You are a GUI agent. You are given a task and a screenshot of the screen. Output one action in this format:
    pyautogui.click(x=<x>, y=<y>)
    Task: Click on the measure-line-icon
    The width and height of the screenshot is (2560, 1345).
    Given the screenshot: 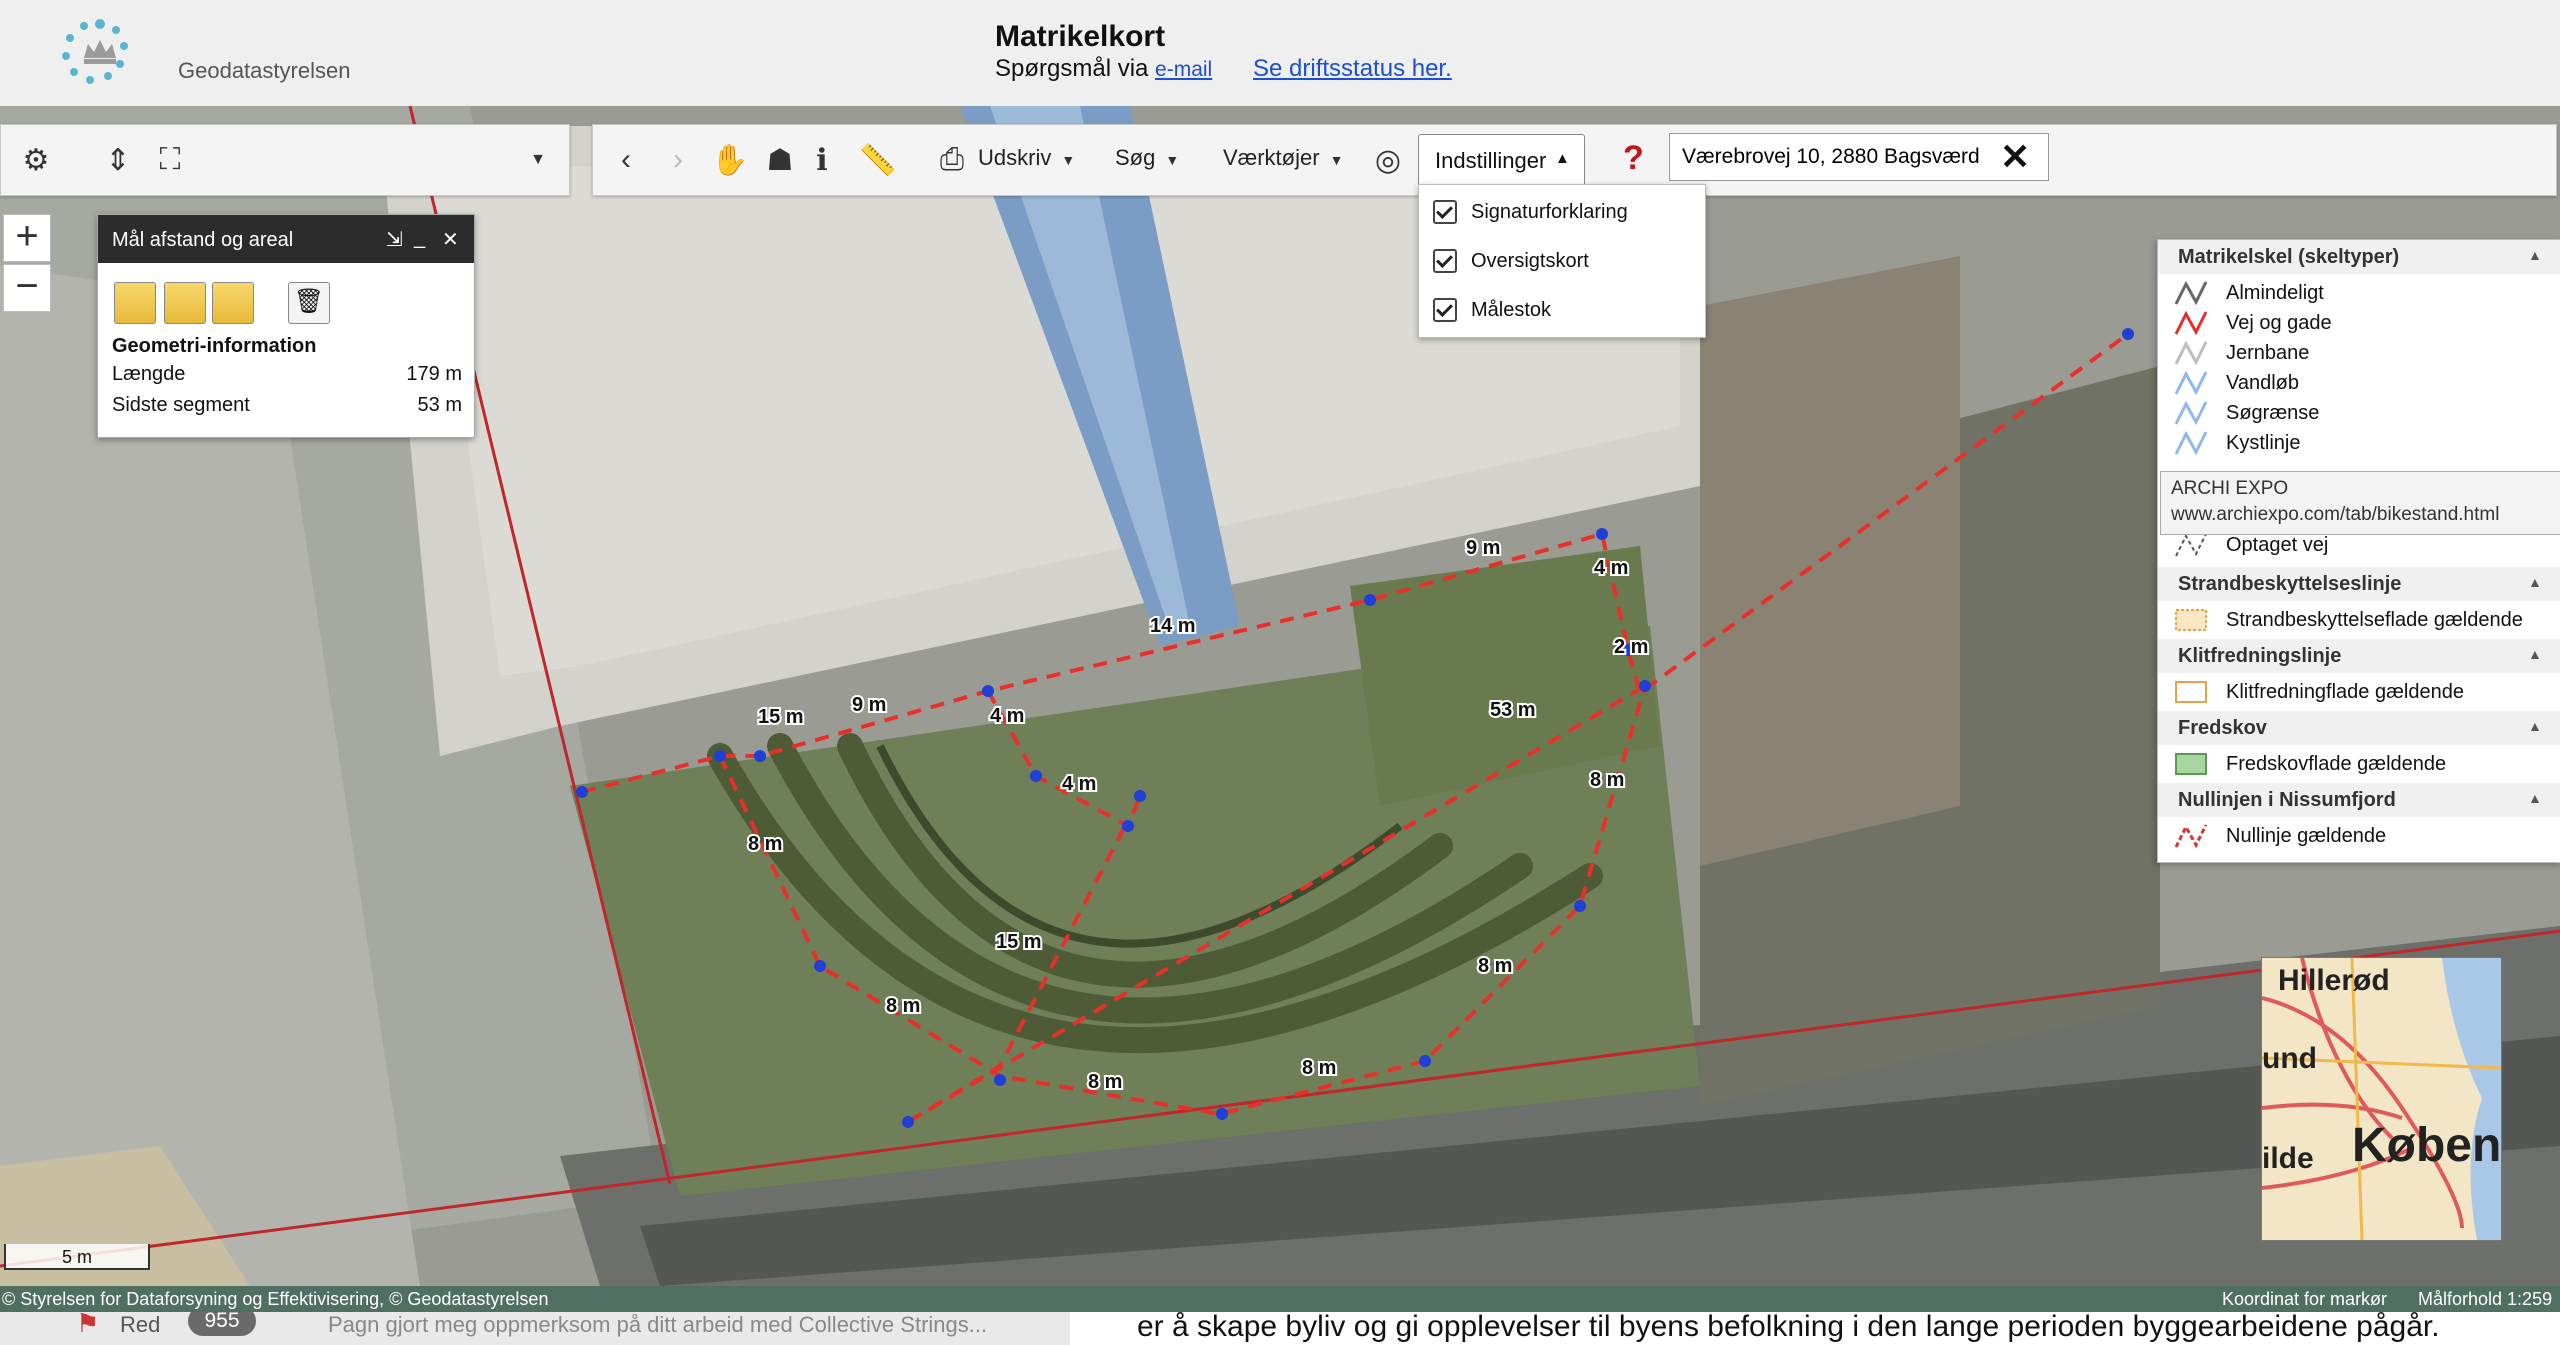 What is the action you would take?
    pyautogui.click(x=135, y=303)
    